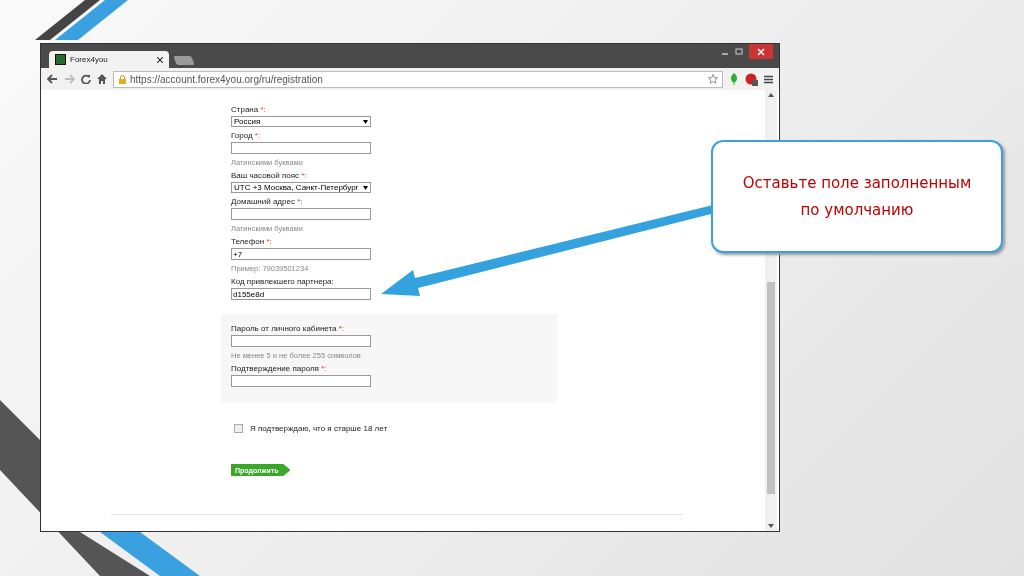 The height and width of the screenshot is (576, 1024). I want to click on close-button, so click(761, 51).